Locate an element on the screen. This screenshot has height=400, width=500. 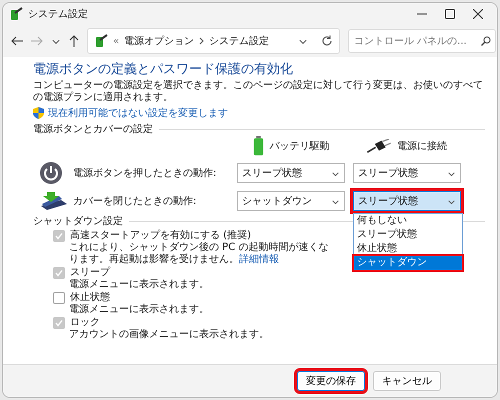
option-description: アカウントの画像メニューに表示されます。 is located at coordinates (169, 335).